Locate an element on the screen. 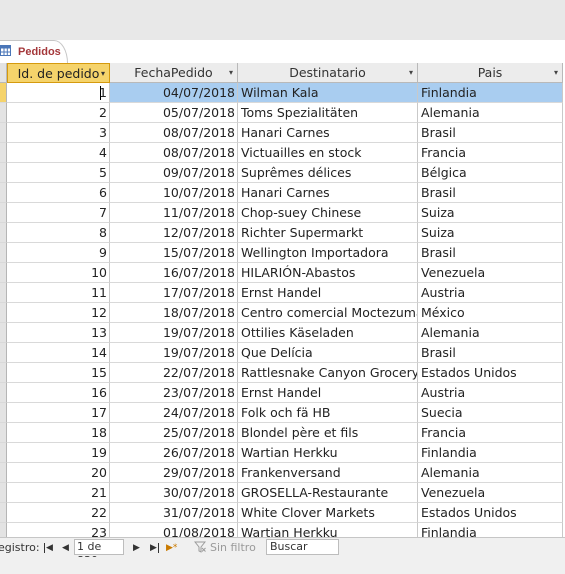  table-row: 6 10/07/2018 Hanari Carnes Brasil is located at coordinates (282, 193).